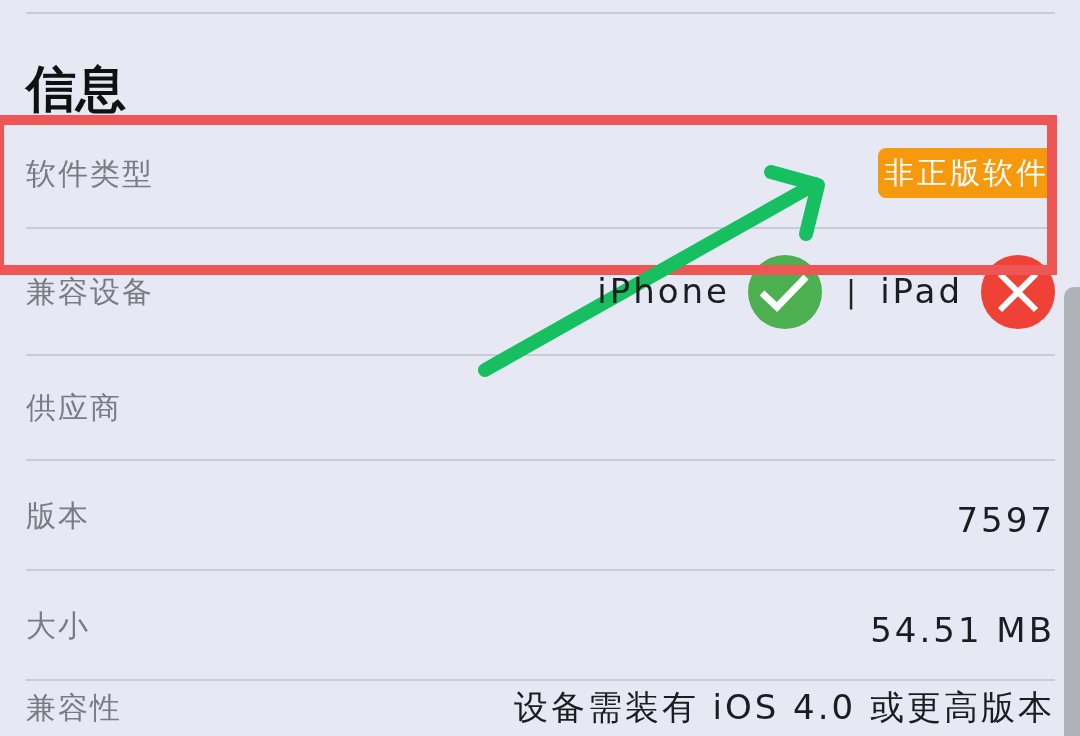  What do you see at coordinates (784, 707) in the screenshot?
I see `row-value: 设备需装有 iOS 4.0 或更高版本` at bounding box center [784, 707].